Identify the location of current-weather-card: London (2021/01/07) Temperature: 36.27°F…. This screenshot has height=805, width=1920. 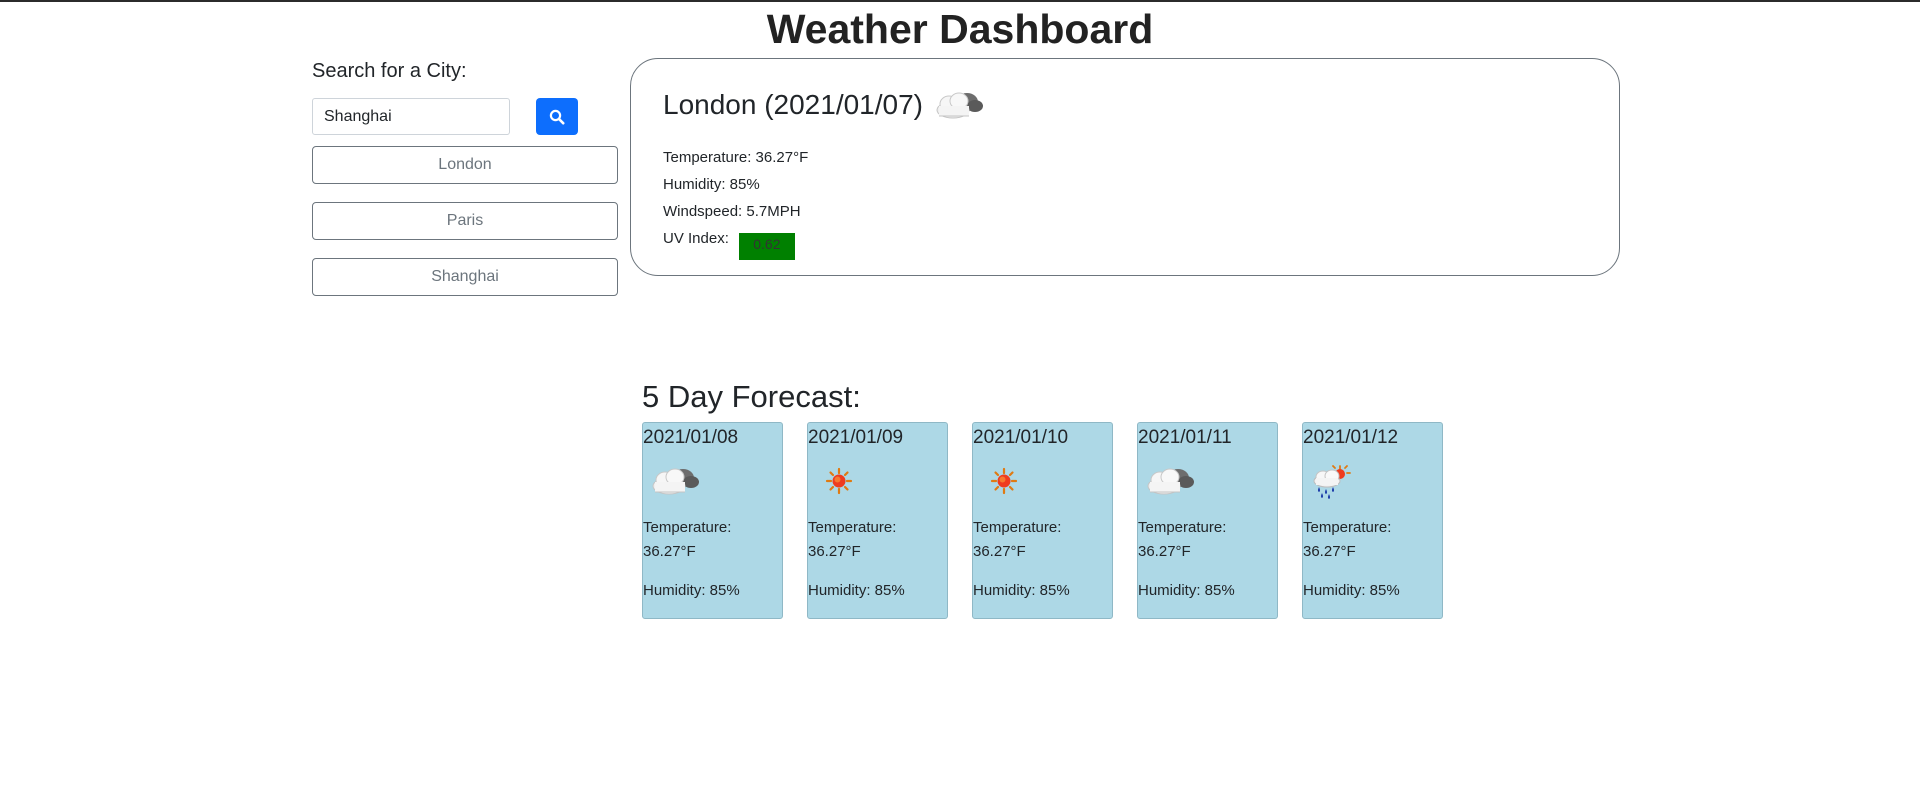
(1125, 167).